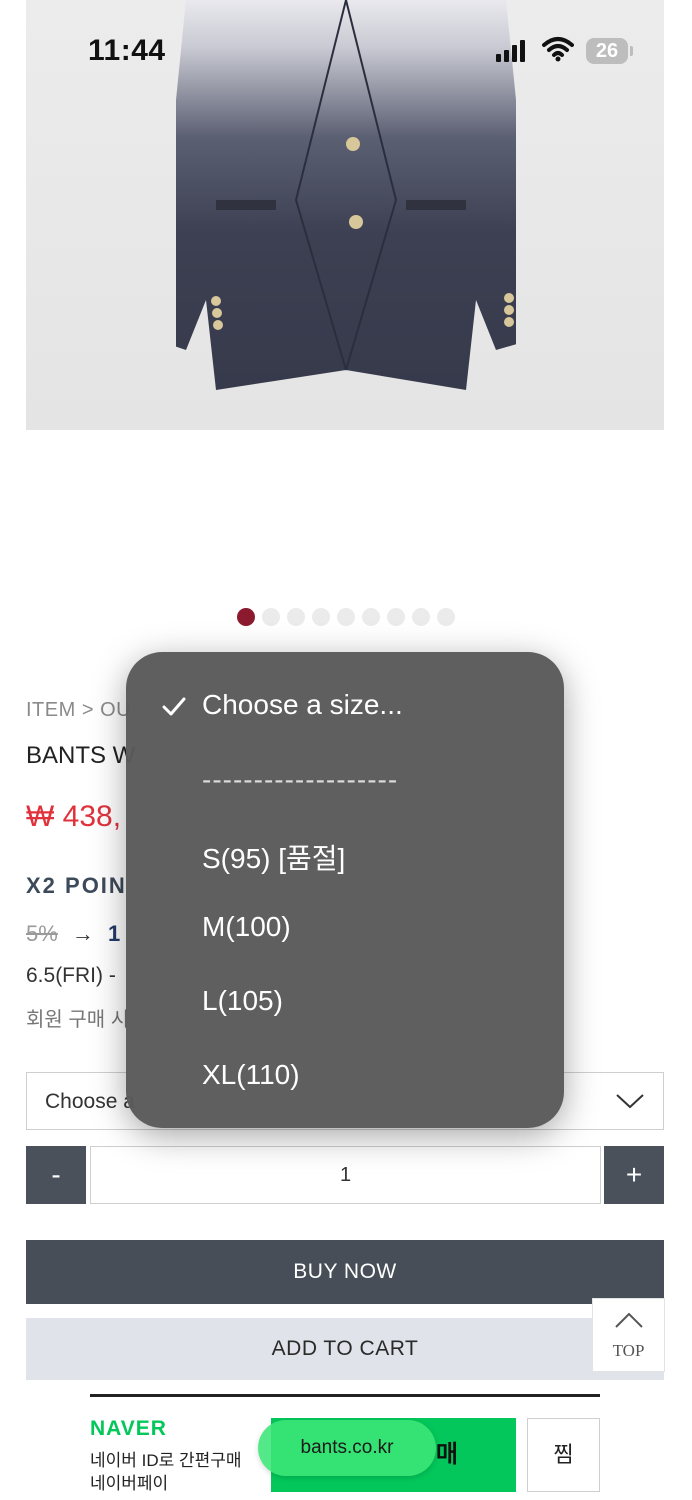  Describe the element at coordinates (42, 933) in the screenshot. I see `point-rate-old: 5%` at that location.